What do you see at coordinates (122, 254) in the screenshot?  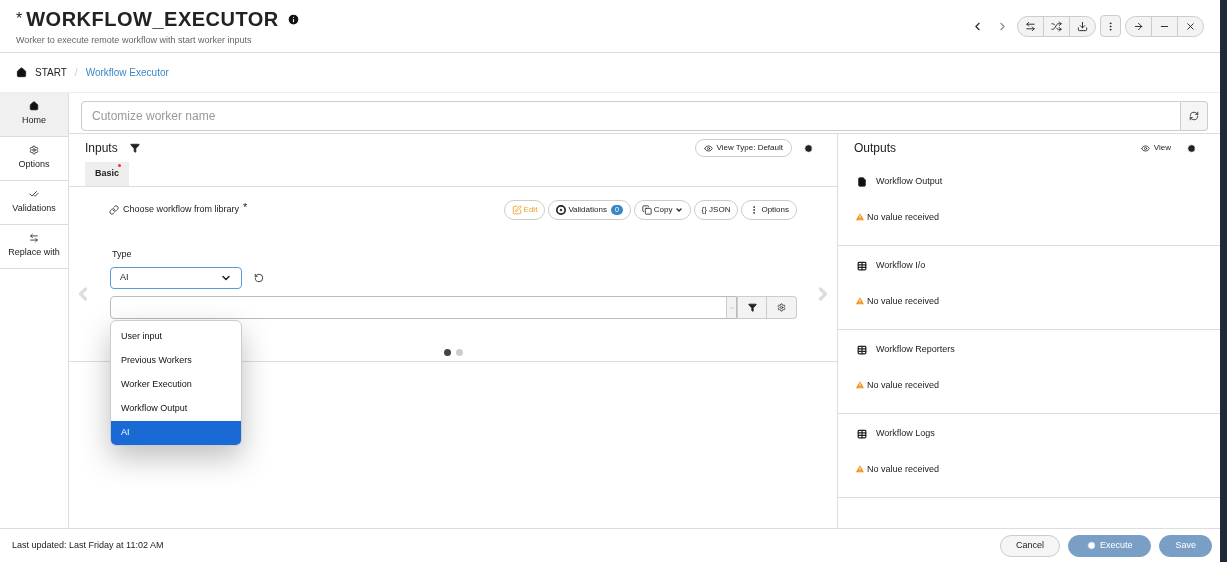 I see `type-label: Type` at bounding box center [122, 254].